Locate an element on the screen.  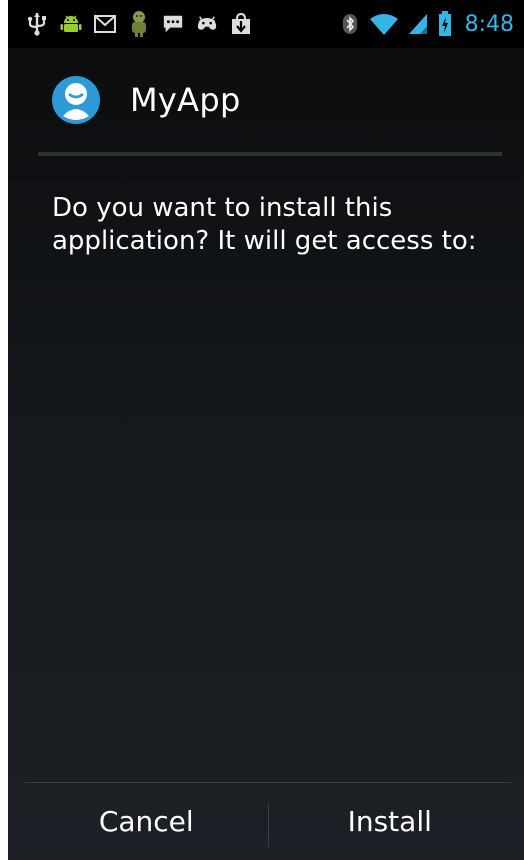
notification-icons is located at coordinates (130, 24).